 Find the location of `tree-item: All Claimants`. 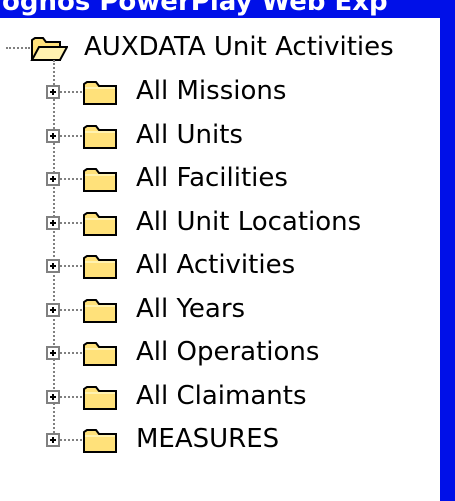

tree-item: All Claimants is located at coordinates (220, 397).